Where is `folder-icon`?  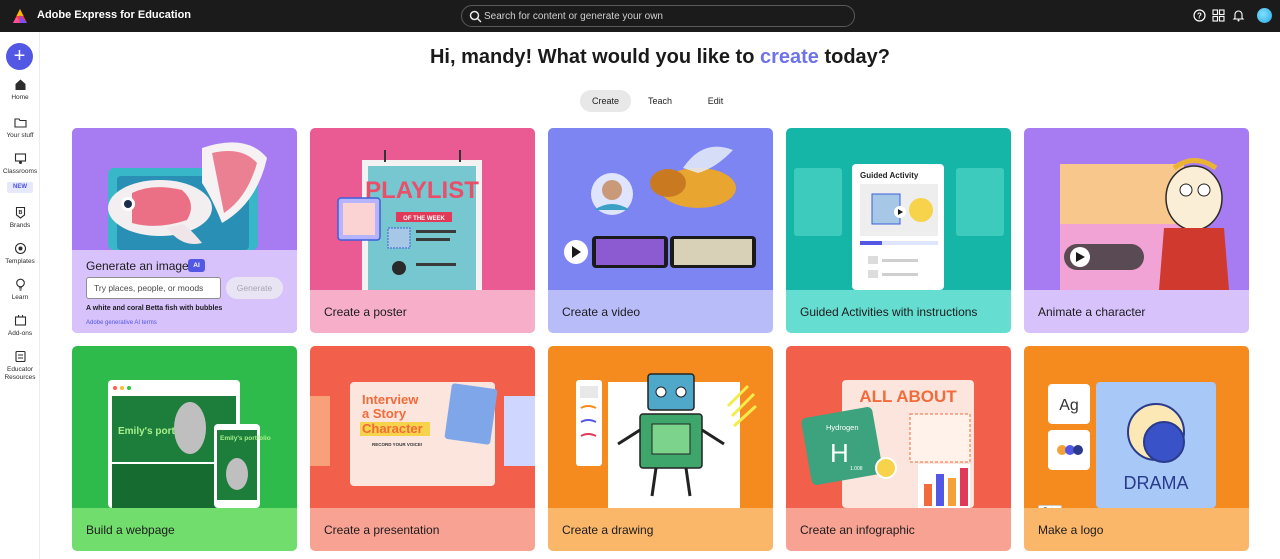
folder-icon is located at coordinates (20, 123).